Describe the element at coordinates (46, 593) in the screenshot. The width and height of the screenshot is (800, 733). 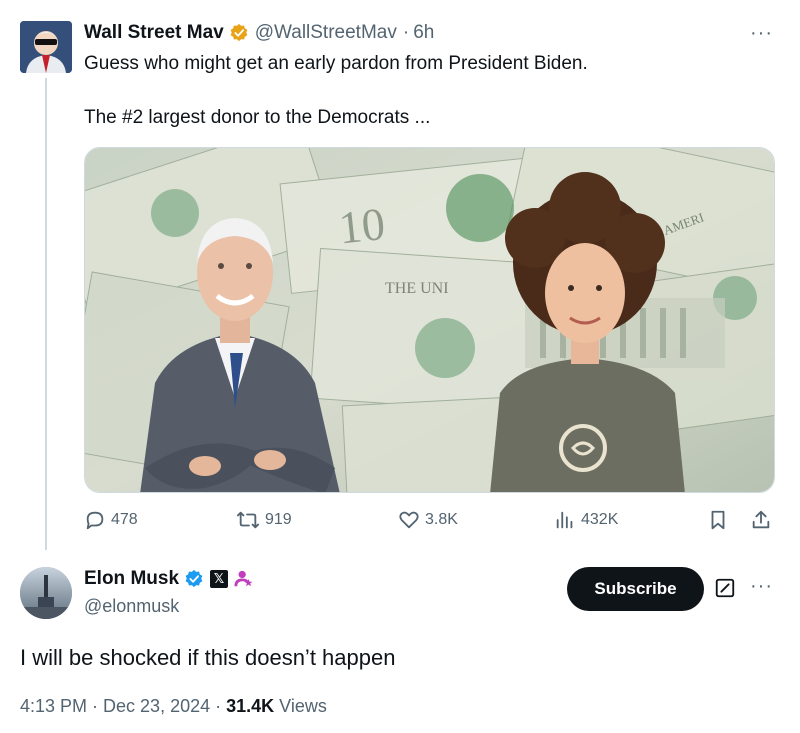
I see `avatar-elon-musk` at that location.